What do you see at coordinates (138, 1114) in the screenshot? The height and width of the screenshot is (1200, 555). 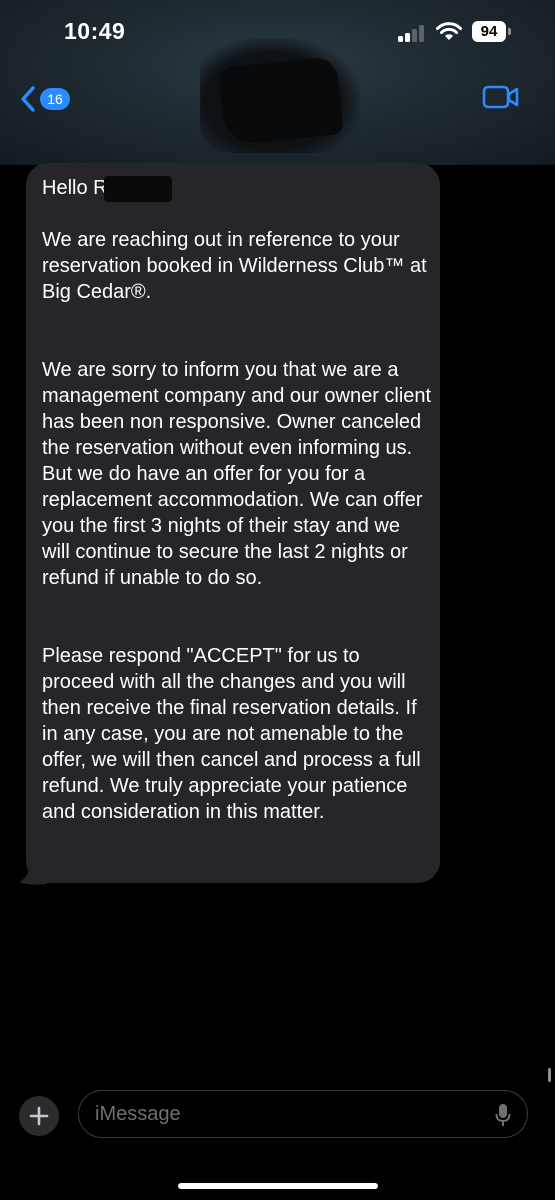 I see `imessage-placeholder: iMessage` at bounding box center [138, 1114].